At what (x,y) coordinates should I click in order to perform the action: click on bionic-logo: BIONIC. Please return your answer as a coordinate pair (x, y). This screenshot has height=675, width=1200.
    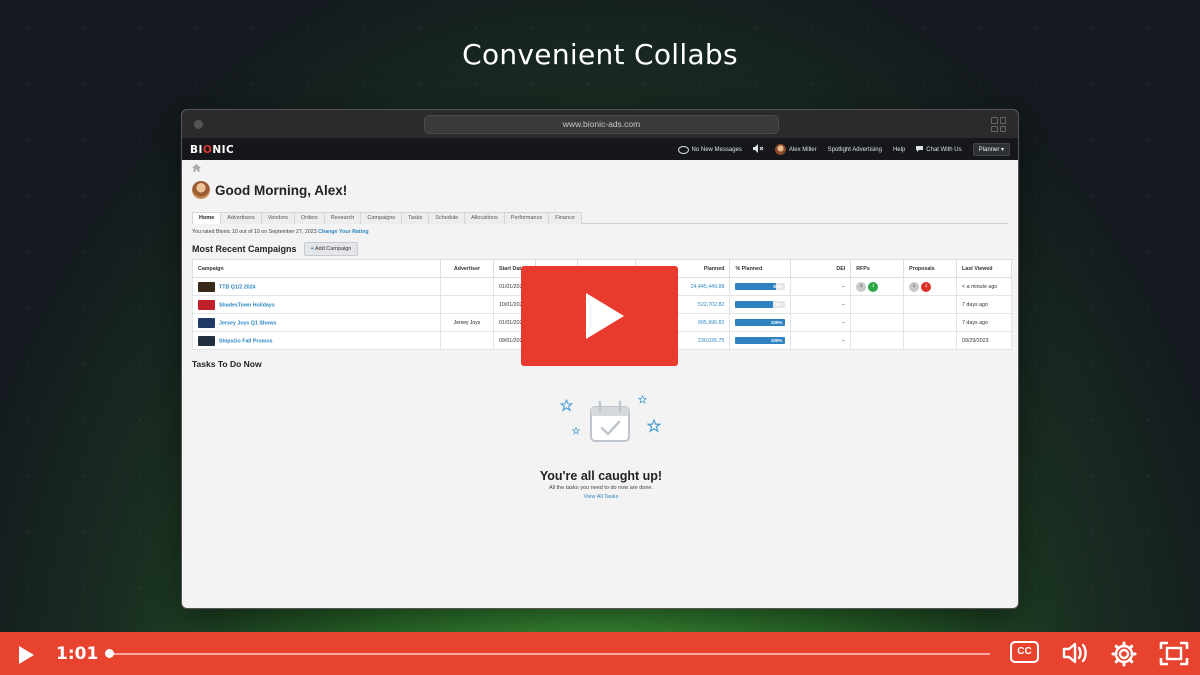
    Looking at the image, I should click on (212, 150).